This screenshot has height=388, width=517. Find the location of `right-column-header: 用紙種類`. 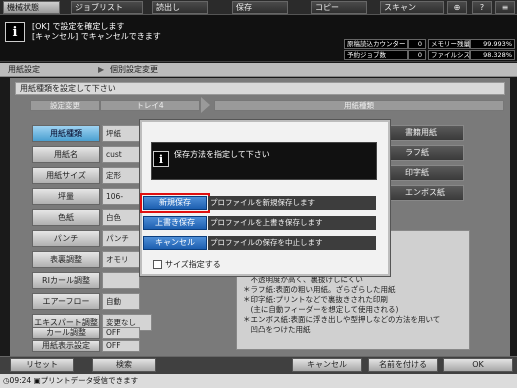

right-column-header: 用紙種類 is located at coordinates (359, 105).